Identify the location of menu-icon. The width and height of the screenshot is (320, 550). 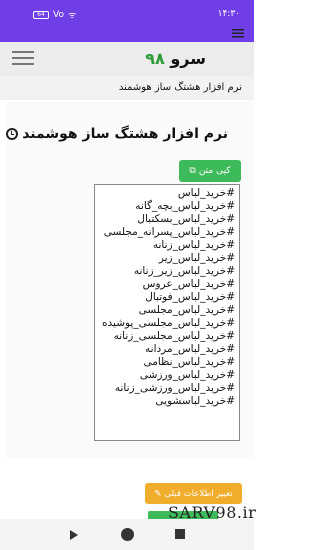
(238, 33).